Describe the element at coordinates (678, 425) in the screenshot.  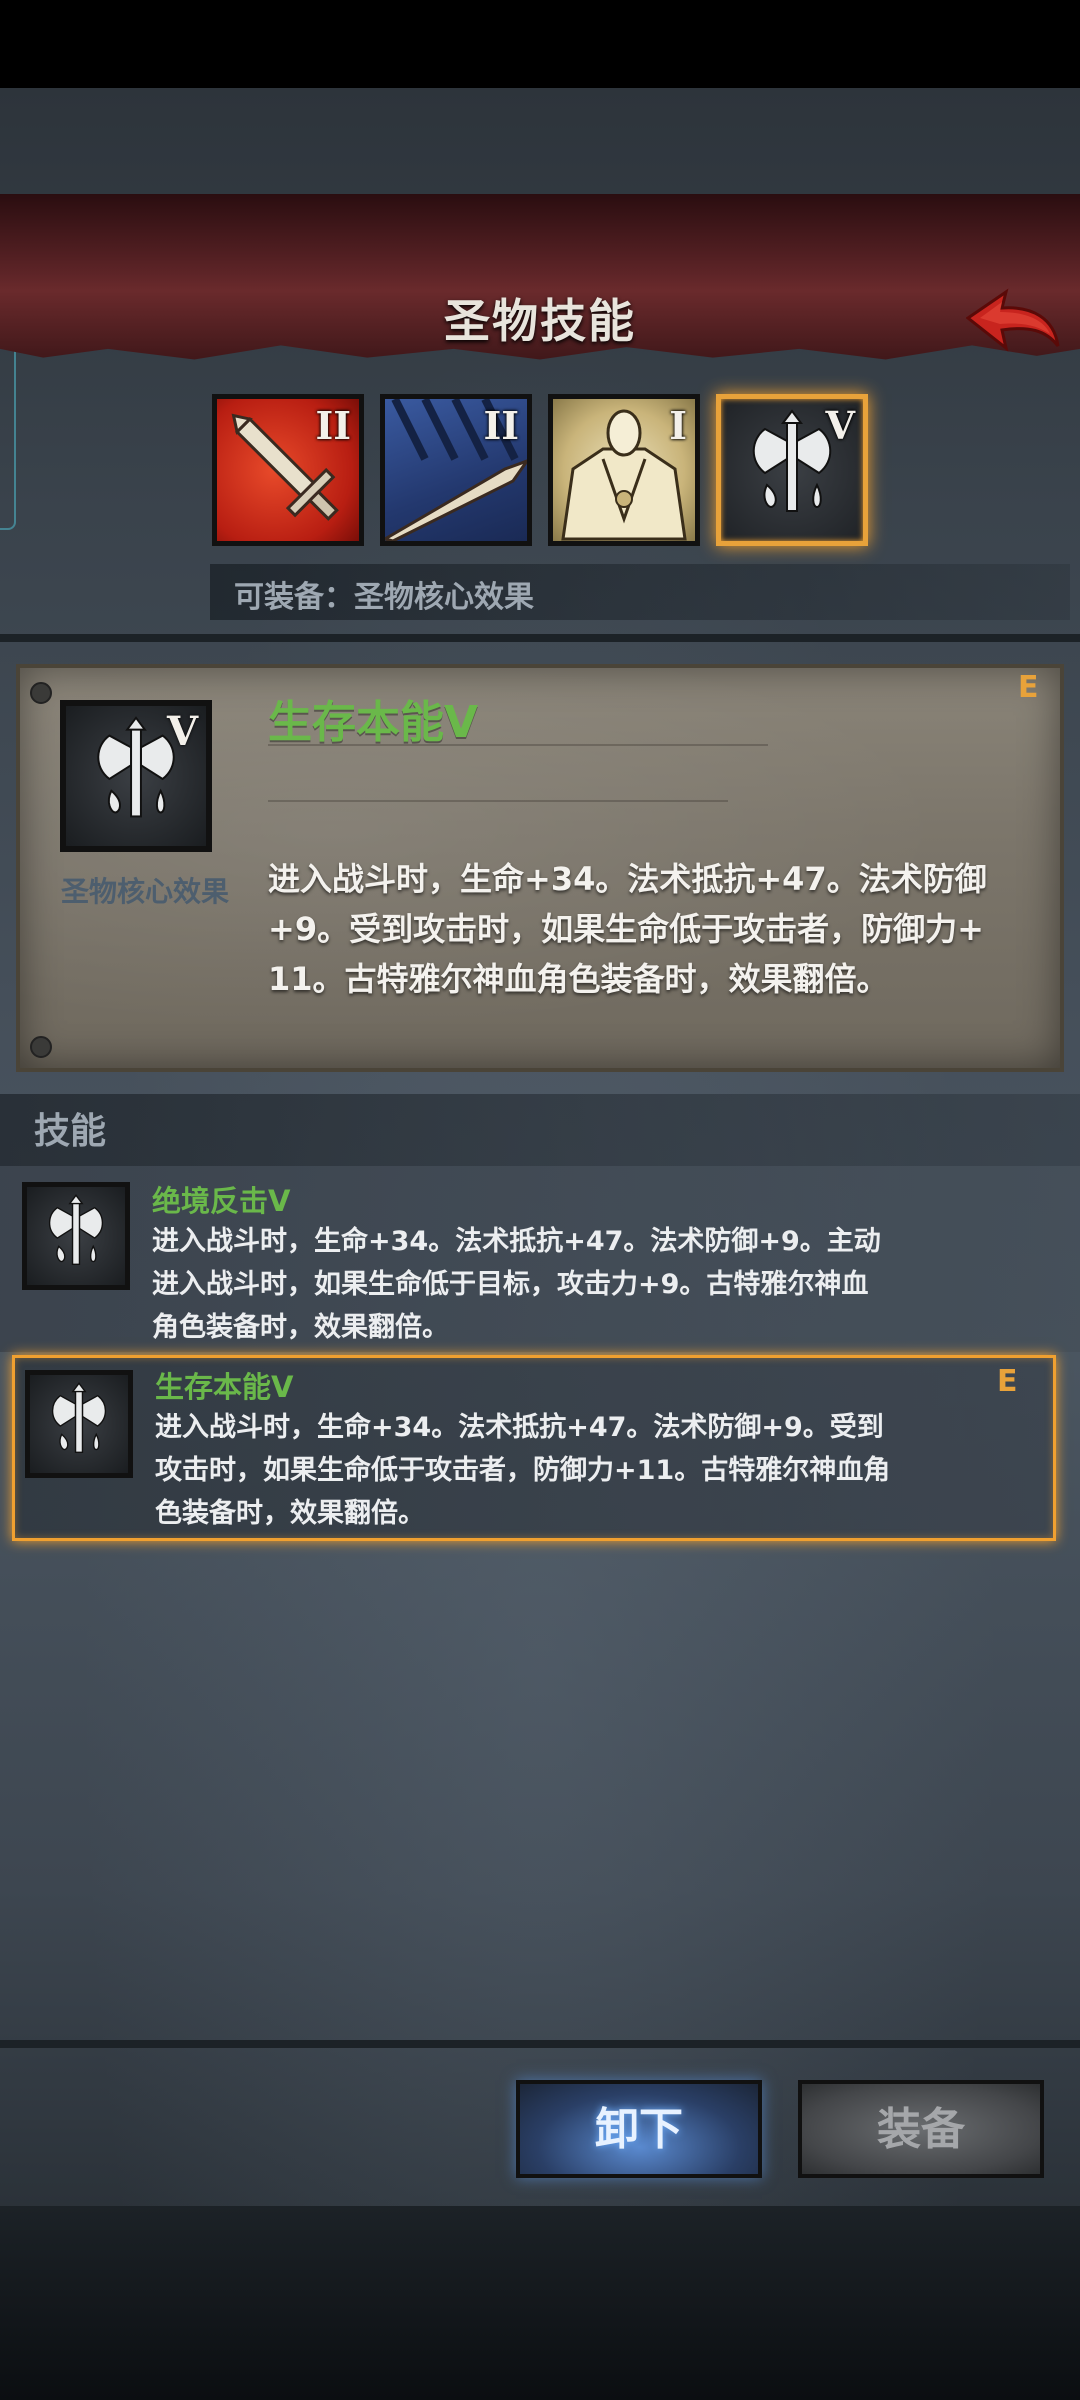
I see `slot-level: I` at that location.